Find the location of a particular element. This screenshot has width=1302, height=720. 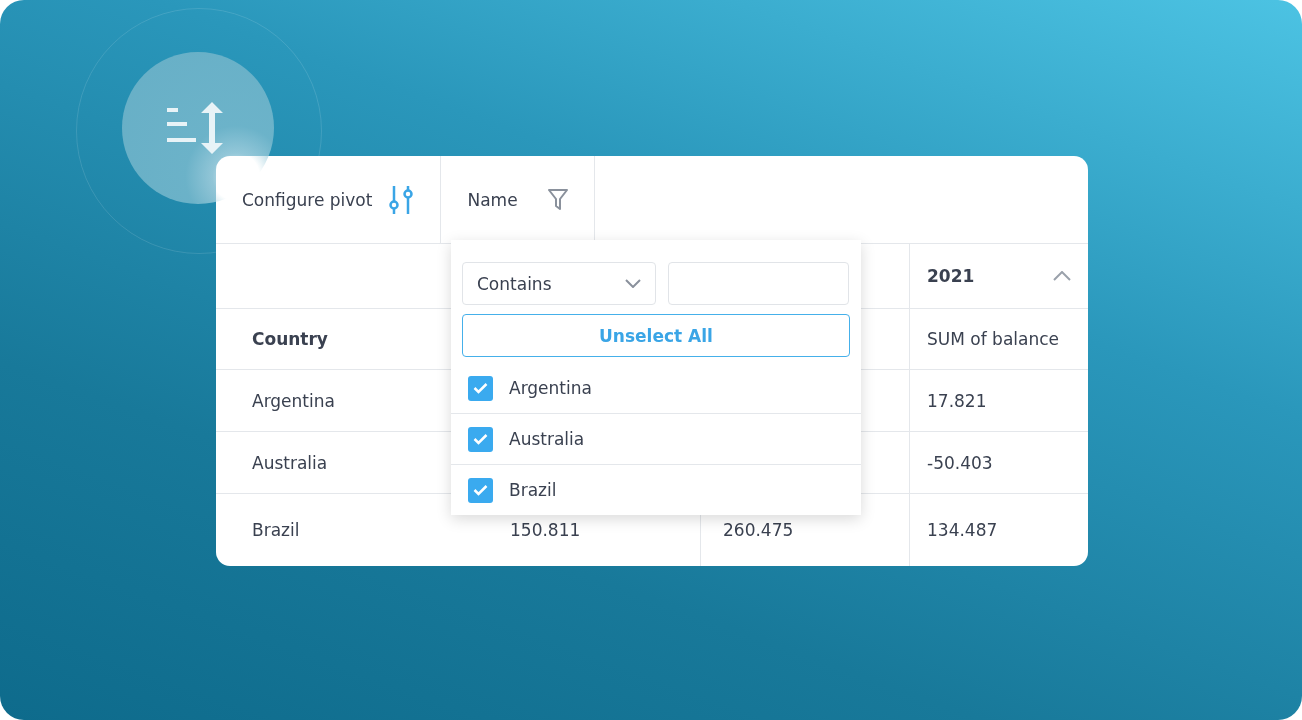

chevron-down-icon is located at coordinates (633, 283).